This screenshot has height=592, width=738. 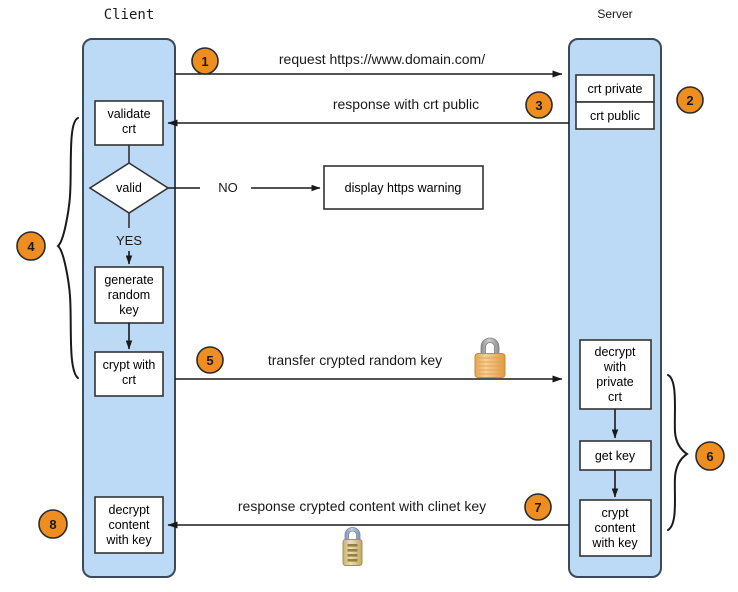 I want to click on server-step-crt-private-label: crt private, so click(x=615, y=89).